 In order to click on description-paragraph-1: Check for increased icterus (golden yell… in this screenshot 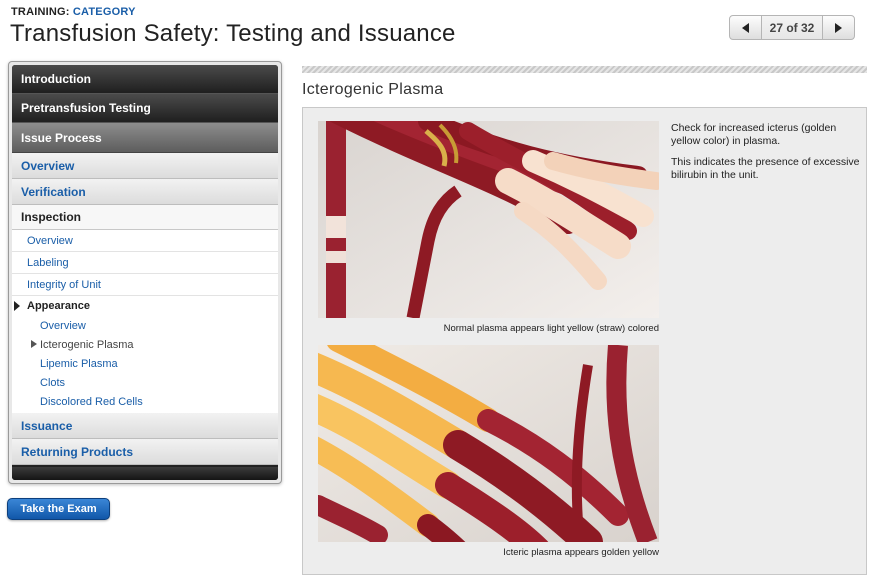, I will do `click(754, 134)`.